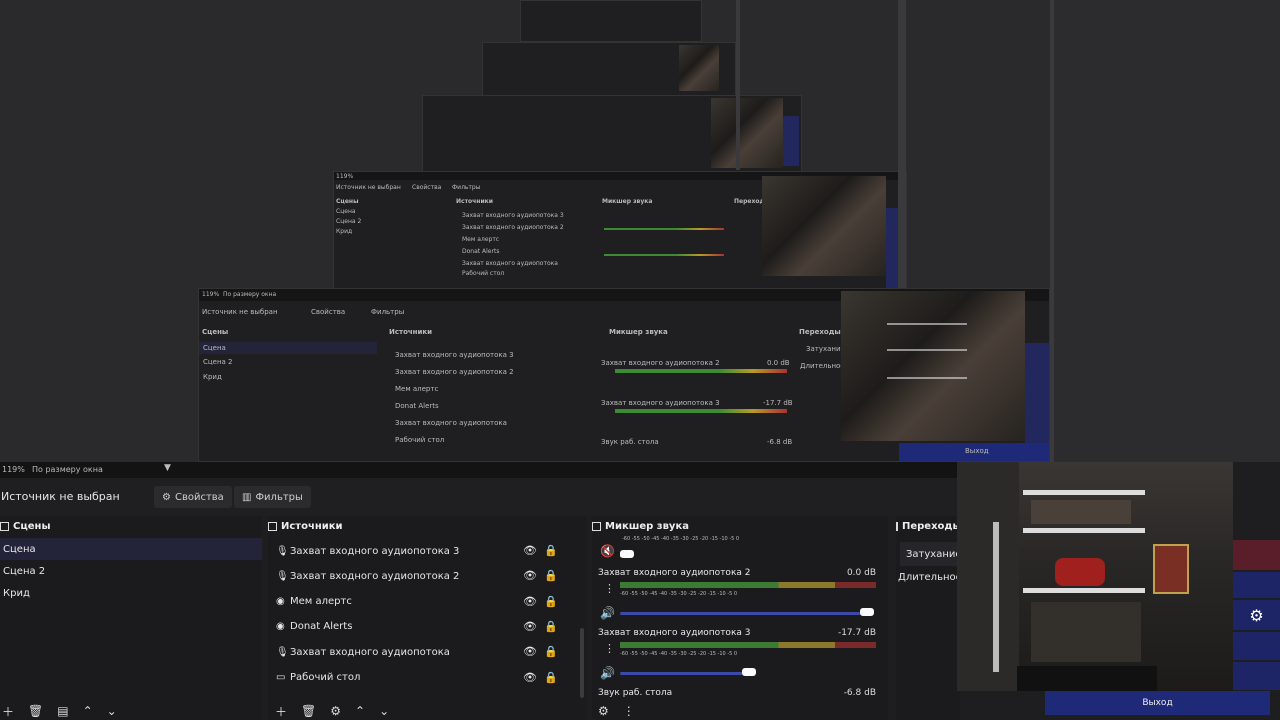 This screenshot has height=720, width=1280. Describe the element at coordinates (325, 677) in the screenshot. I see `source-item-label: Рабочий стол` at that location.